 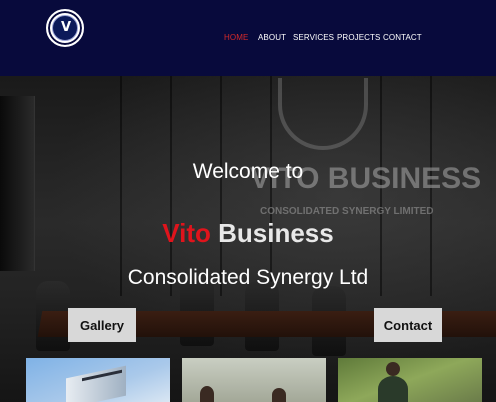 I want to click on nav-contact: CONTACT, so click(x=402, y=37).